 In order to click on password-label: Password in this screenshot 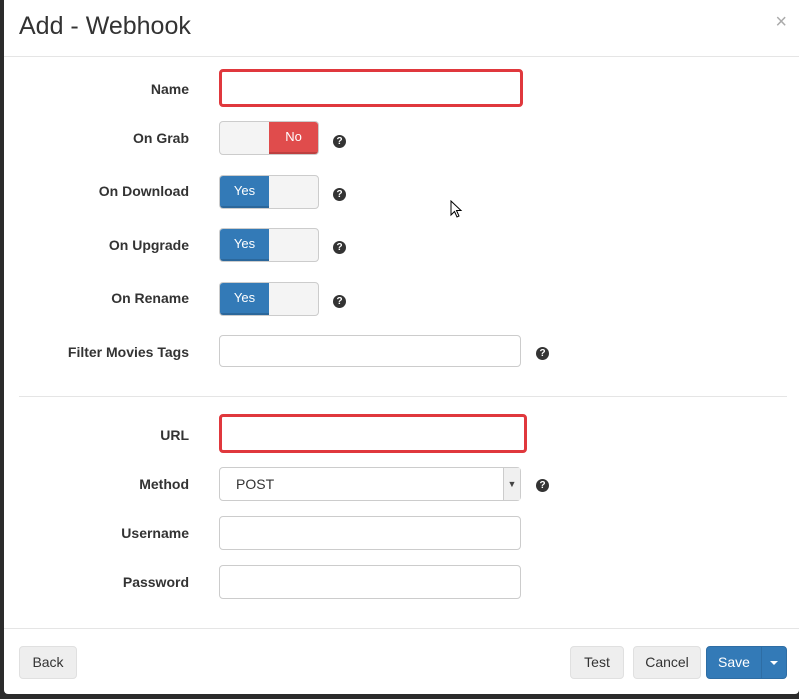, I will do `click(155, 582)`.